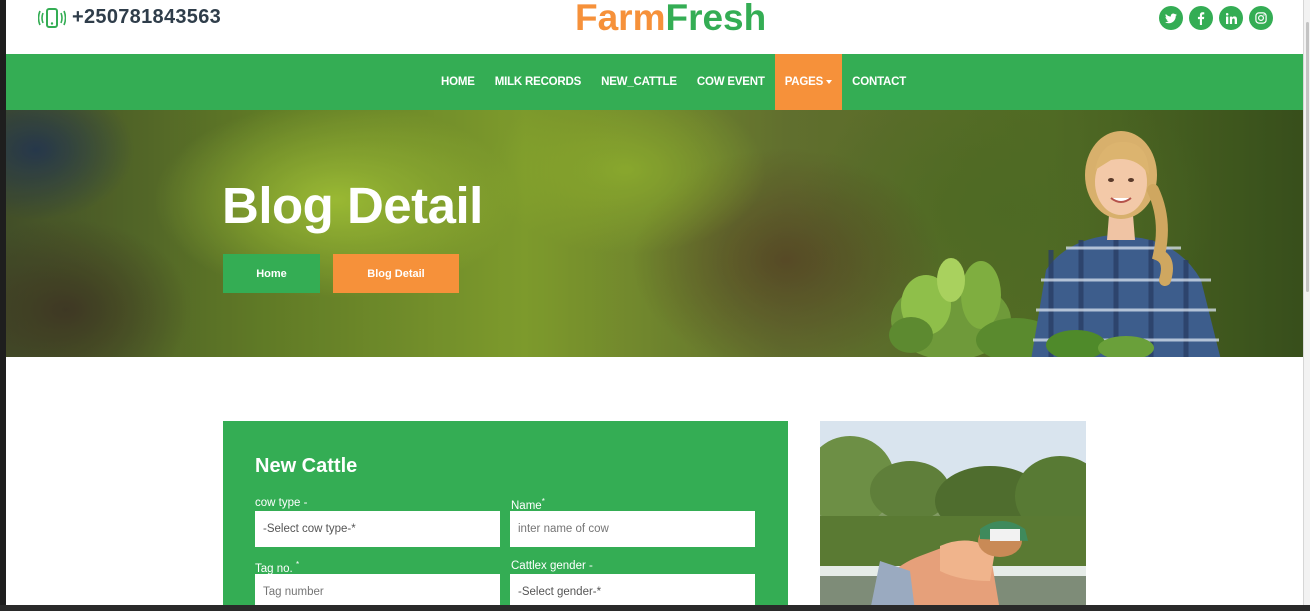 The height and width of the screenshot is (611, 1310). What do you see at coordinates (1307, 157) in the screenshot?
I see `scrollbar-thumb` at bounding box center [1307, 157].